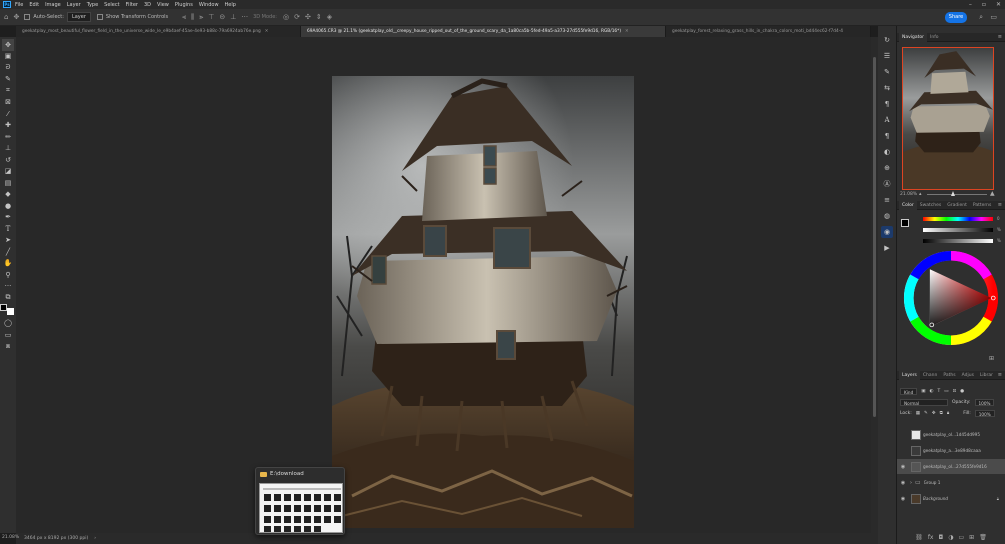 The height and width of the screenshot is (544, 1005). What do you see at coordinates (184, 17) in the screenshot?
I see `align-left-icon: ⫷` at bounding box center [184, 17].